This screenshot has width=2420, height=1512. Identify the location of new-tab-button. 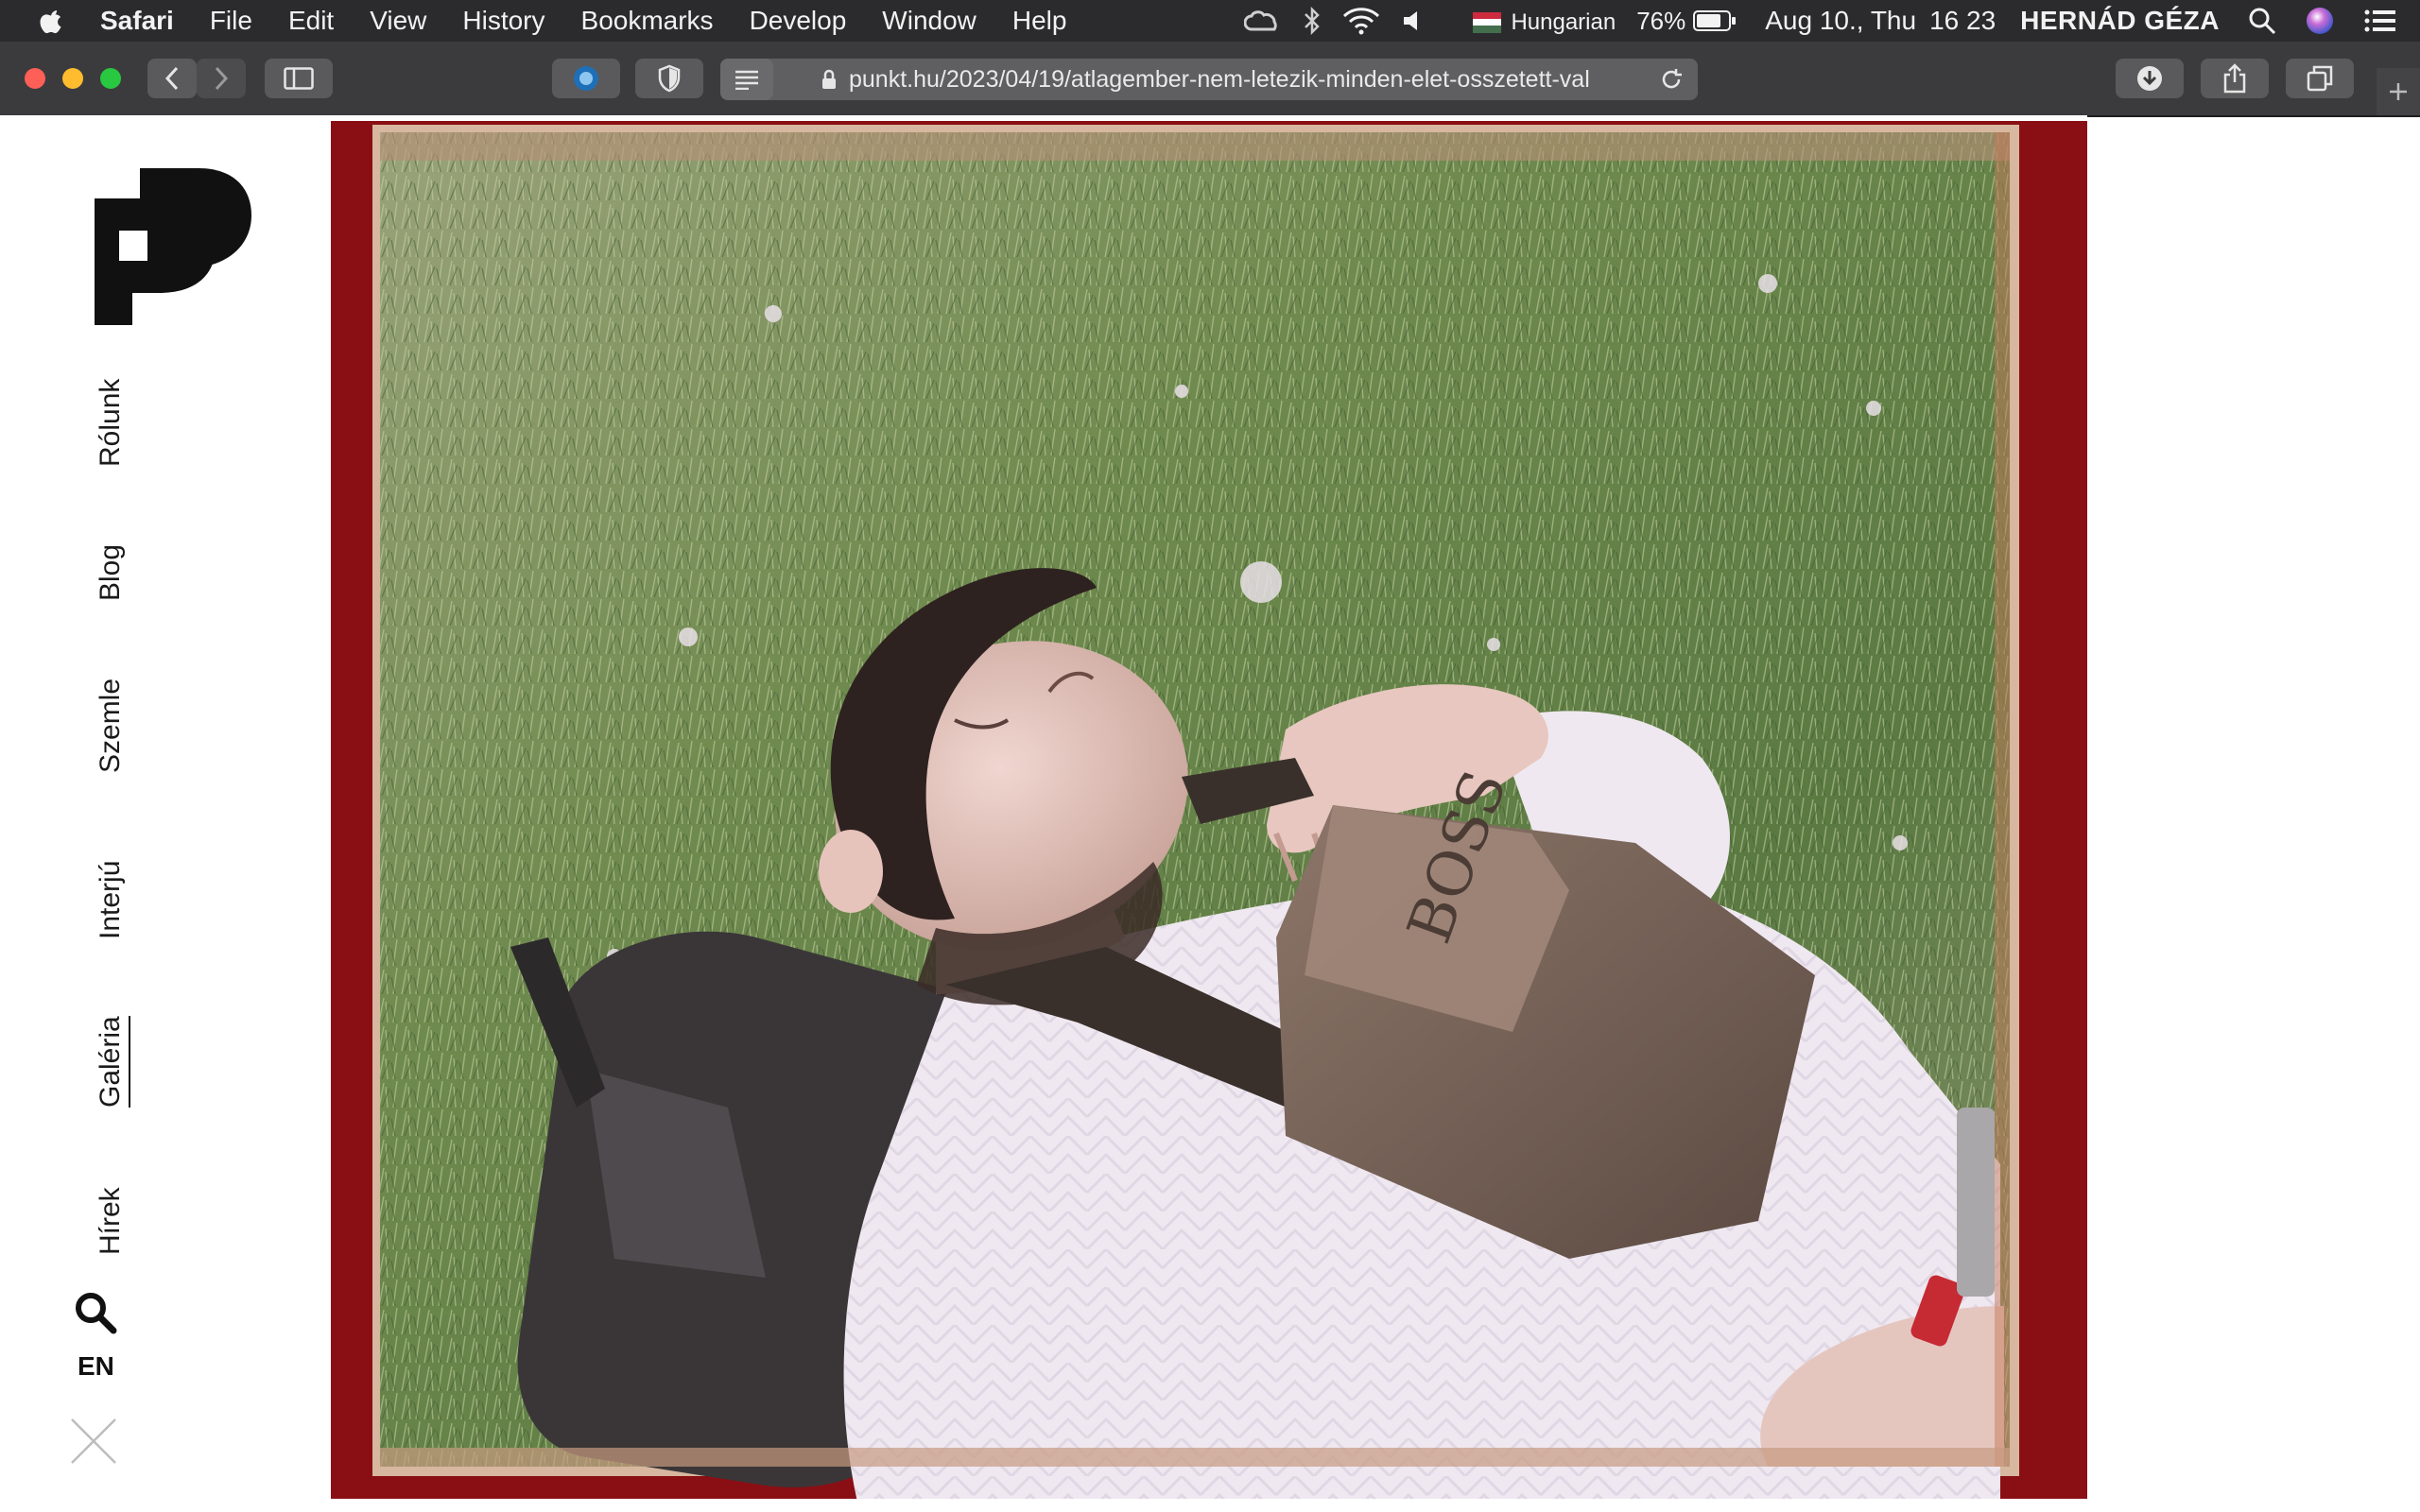
(2398, 91).